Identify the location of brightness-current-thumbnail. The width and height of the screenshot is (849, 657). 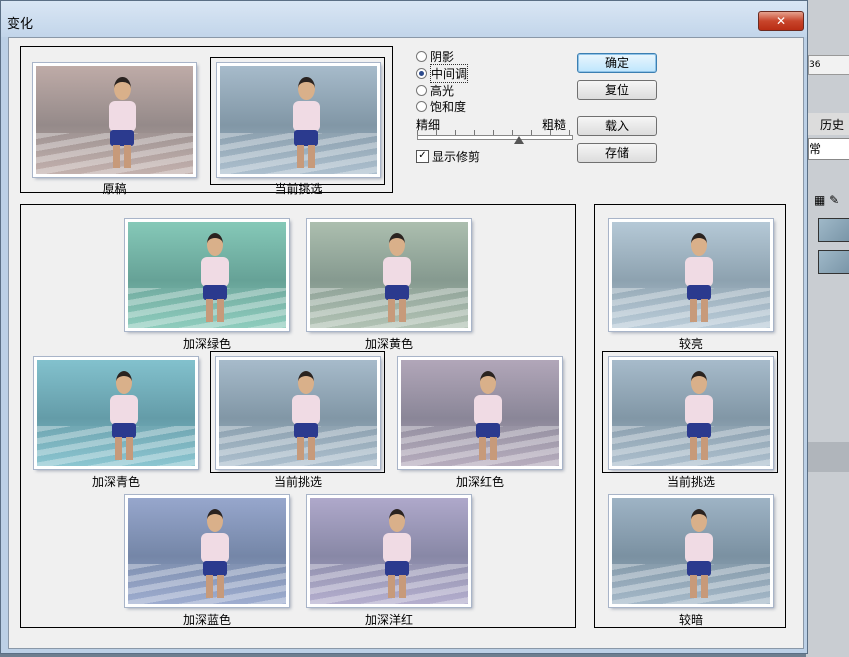
(691, 413).